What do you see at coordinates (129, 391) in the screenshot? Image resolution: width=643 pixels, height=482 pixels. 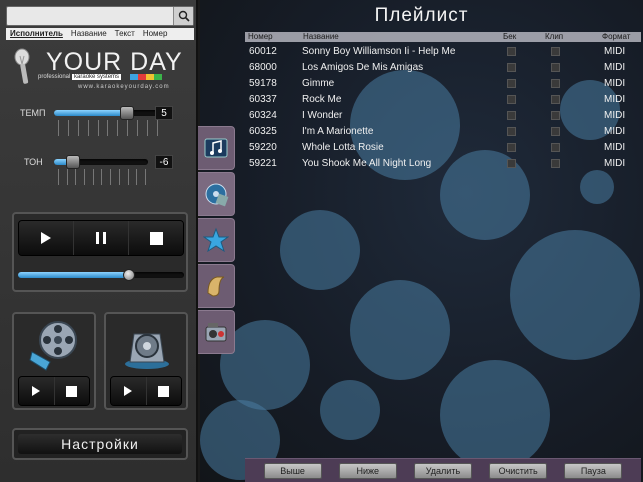 I see `audio-play-button` at bounding box center [129, 391].